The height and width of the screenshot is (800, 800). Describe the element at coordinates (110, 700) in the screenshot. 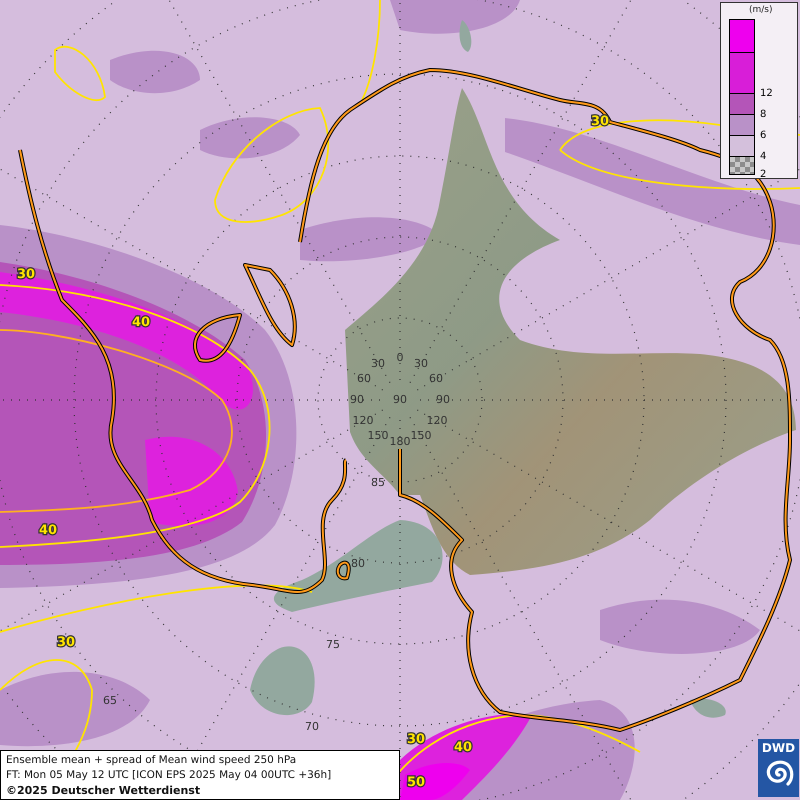

I see `latitude-label: 65` at that location.